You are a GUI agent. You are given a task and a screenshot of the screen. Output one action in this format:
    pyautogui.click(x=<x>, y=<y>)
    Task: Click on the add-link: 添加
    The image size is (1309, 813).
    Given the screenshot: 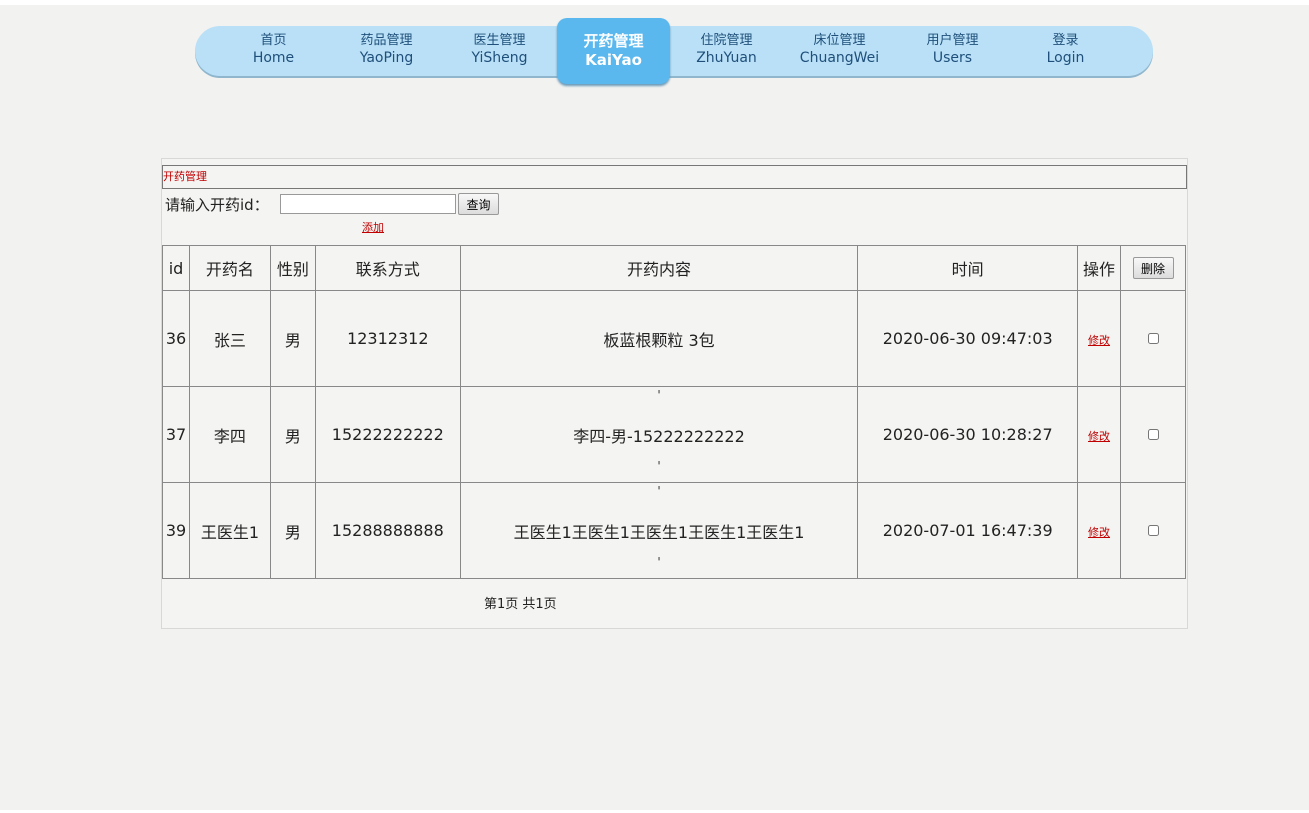 What is the action you would take?
    pyautogui.click(x=373, y=227)
    